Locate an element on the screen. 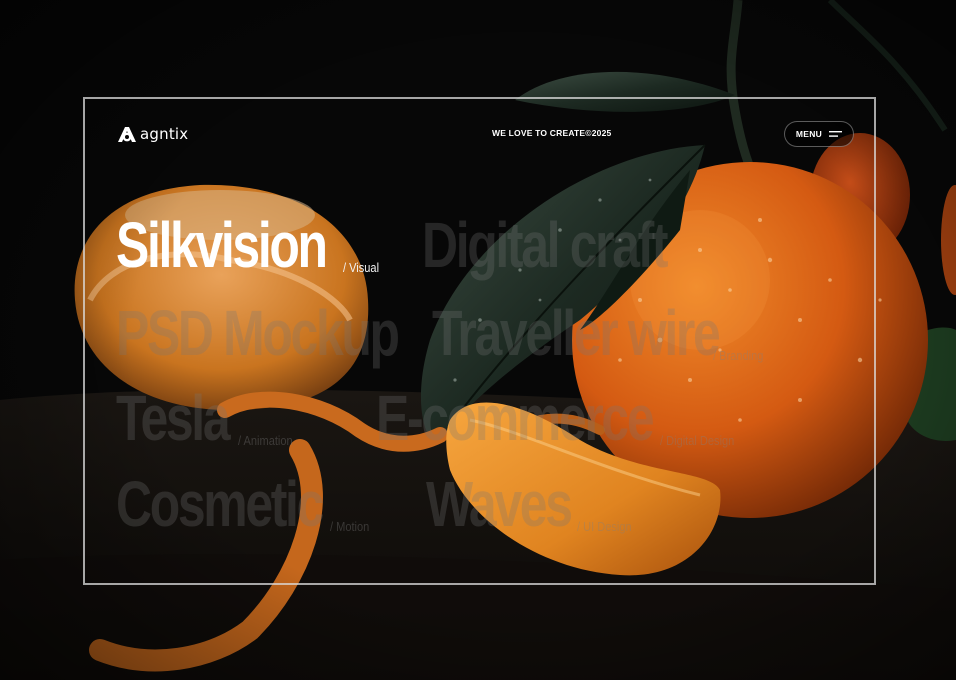 The image size is (956, 680). project-category: / Branding is located at coordinates (738, 355).